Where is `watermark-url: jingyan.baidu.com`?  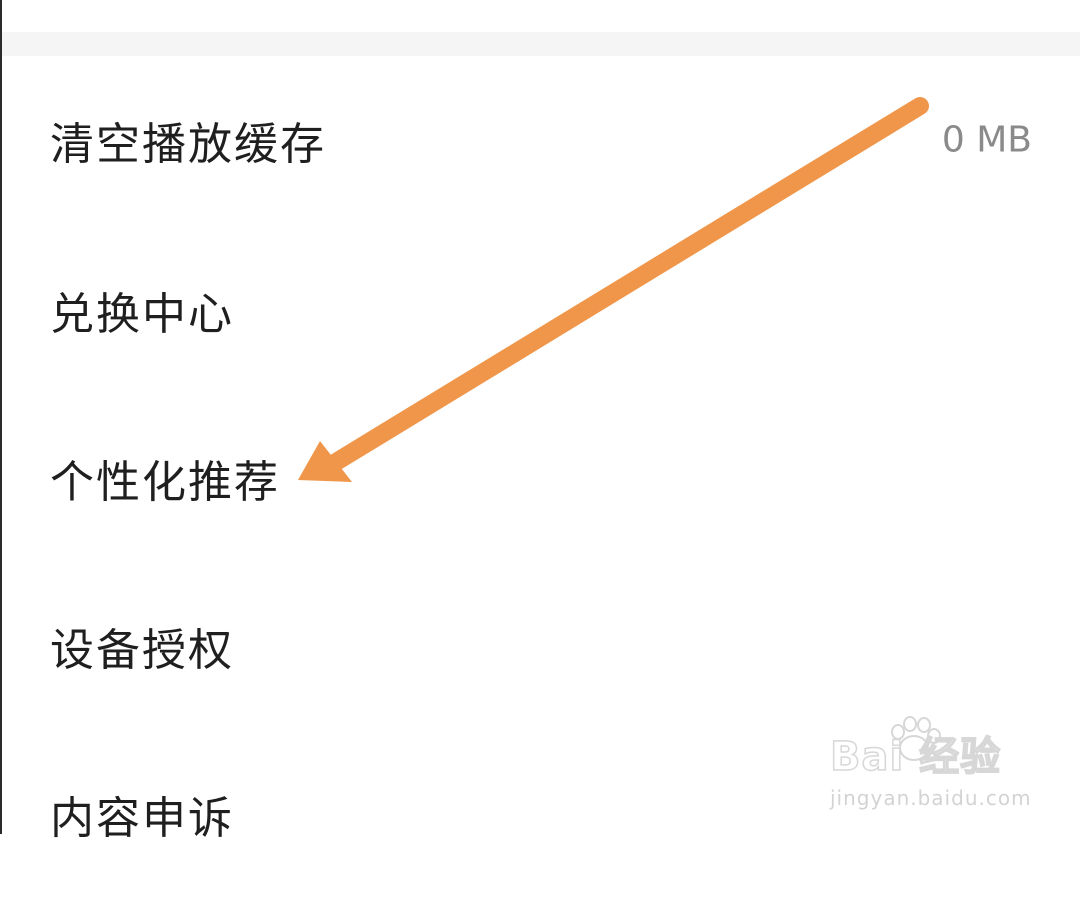 watermark-url: jingyan.baidu.com is located at coordinates (931, 798).